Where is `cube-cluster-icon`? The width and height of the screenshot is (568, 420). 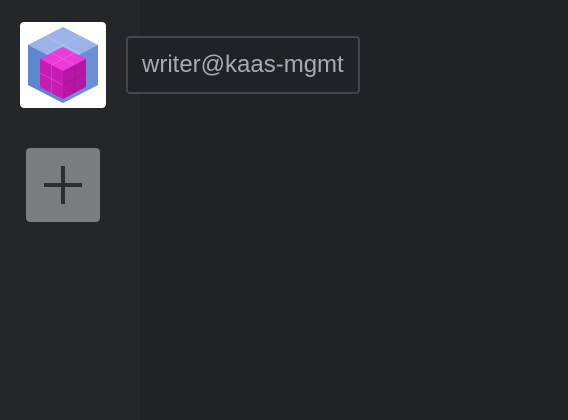
cube-cluster-icon is located at coordinates (63, 65).